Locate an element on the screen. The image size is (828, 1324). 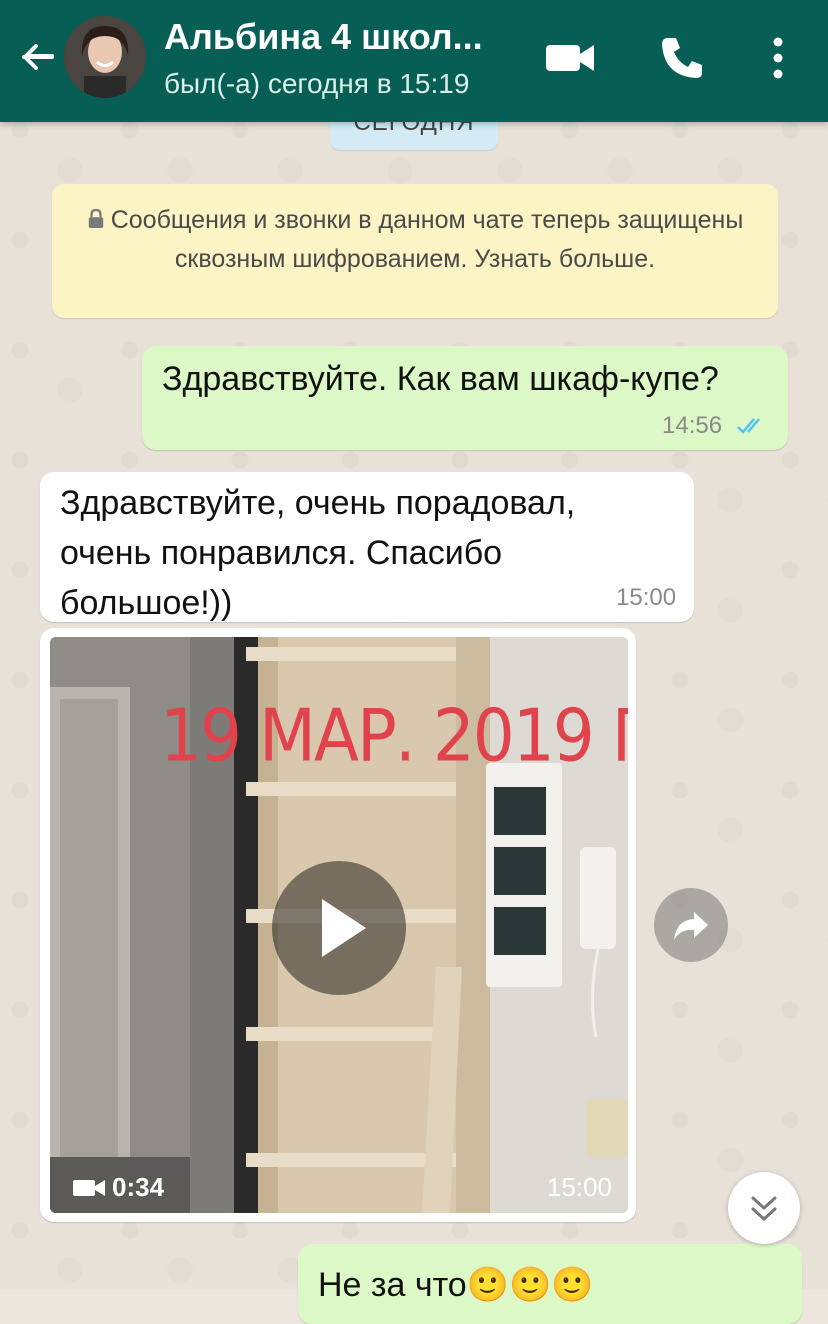
read-ticks-icon is located at coordinates (748, 426).